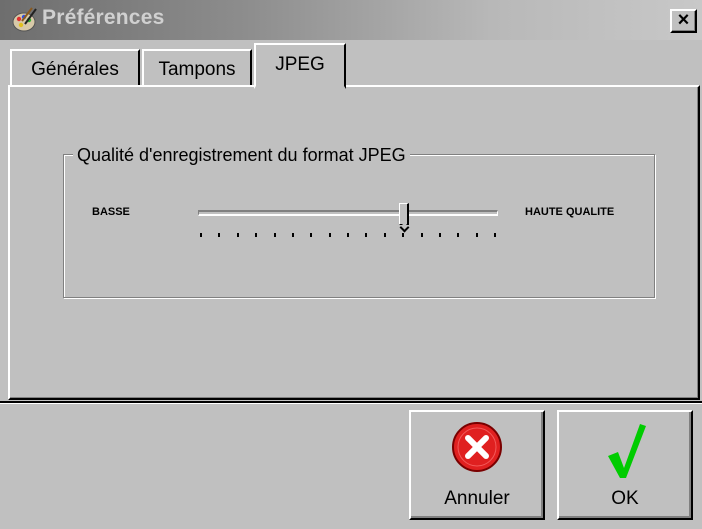  I want to click on window-title: Préférences, so click(103, 17).